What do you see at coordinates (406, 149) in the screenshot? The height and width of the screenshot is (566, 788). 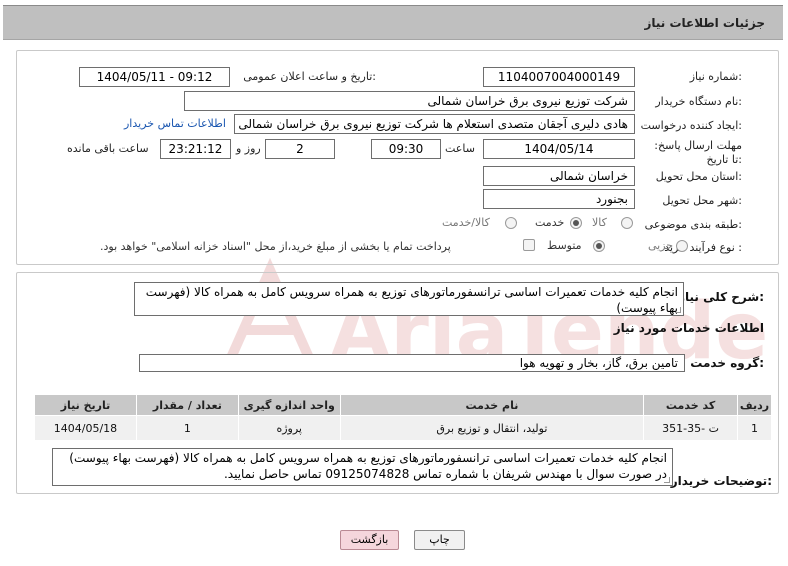 I see `deadline-time-field: 09:30` at bounding box center [406, 149].